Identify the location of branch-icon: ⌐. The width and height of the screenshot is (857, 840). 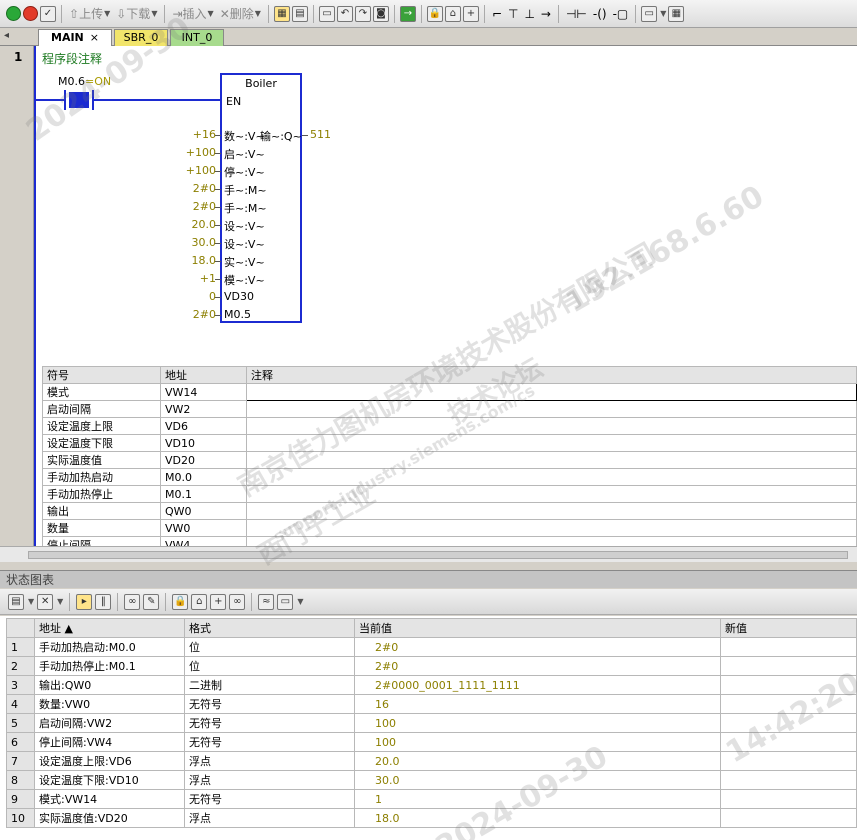
(497, 14).